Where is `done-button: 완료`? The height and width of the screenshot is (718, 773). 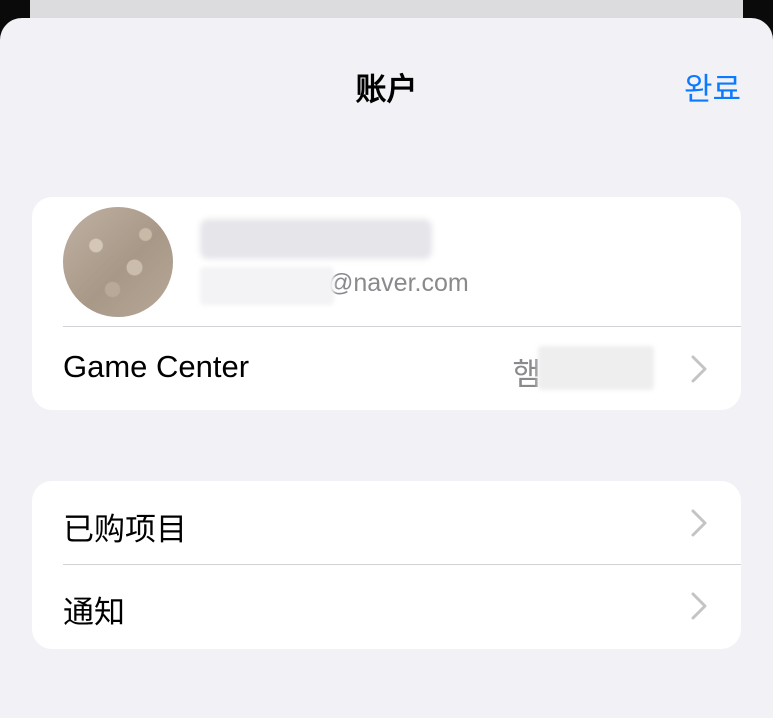
done-button: 완료 is located at coordinates (712, 90).